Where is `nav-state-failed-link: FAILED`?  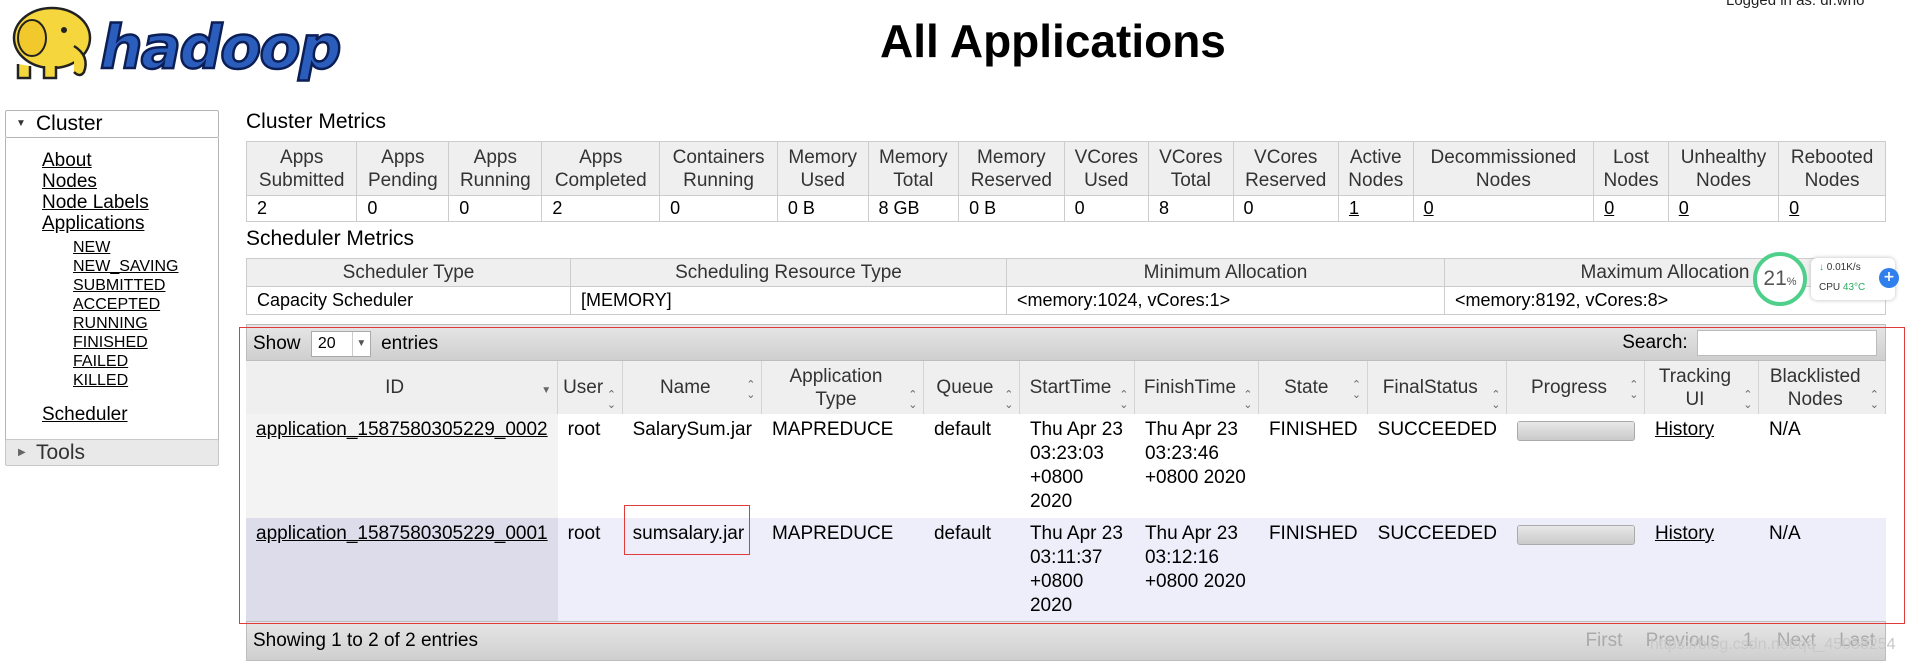 nav-state-failed-link: FAILED is located at coordinates (100, 362).